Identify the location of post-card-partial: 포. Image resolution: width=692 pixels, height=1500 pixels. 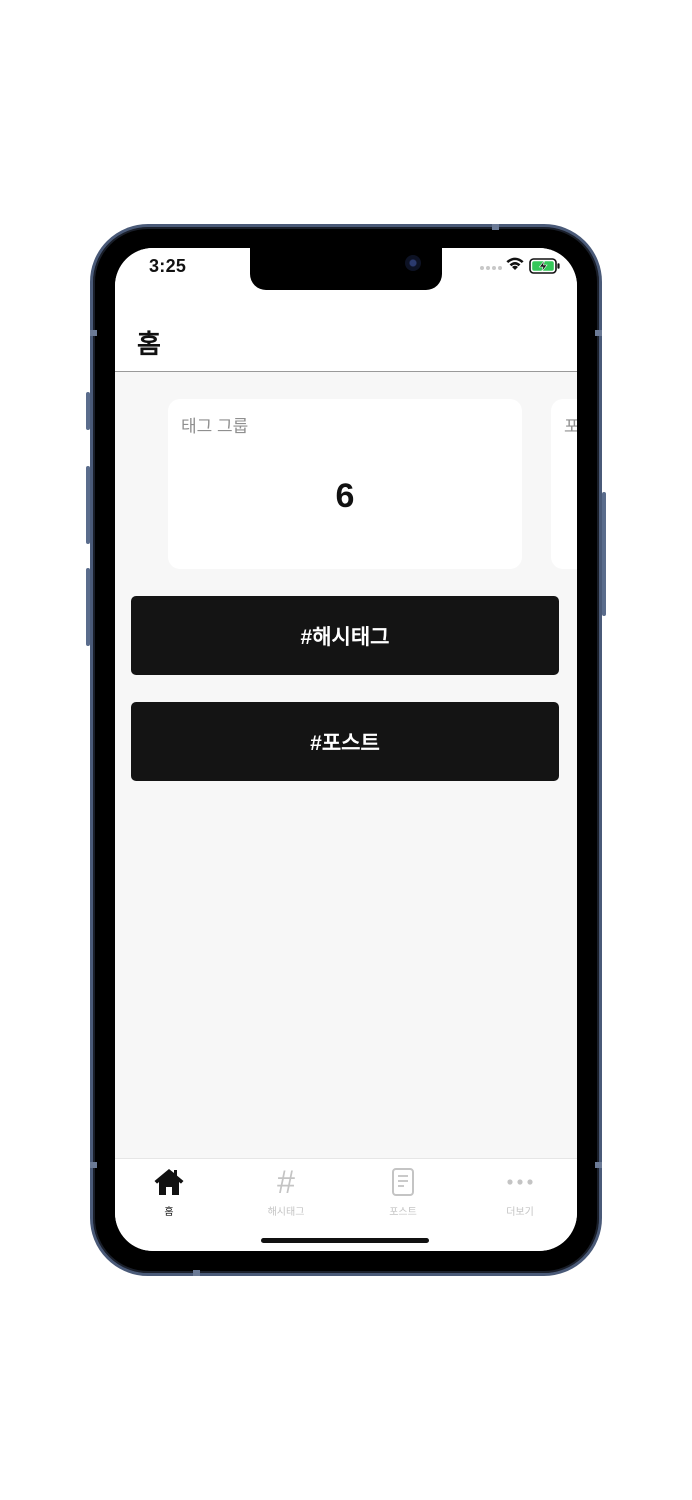
(564, 484).